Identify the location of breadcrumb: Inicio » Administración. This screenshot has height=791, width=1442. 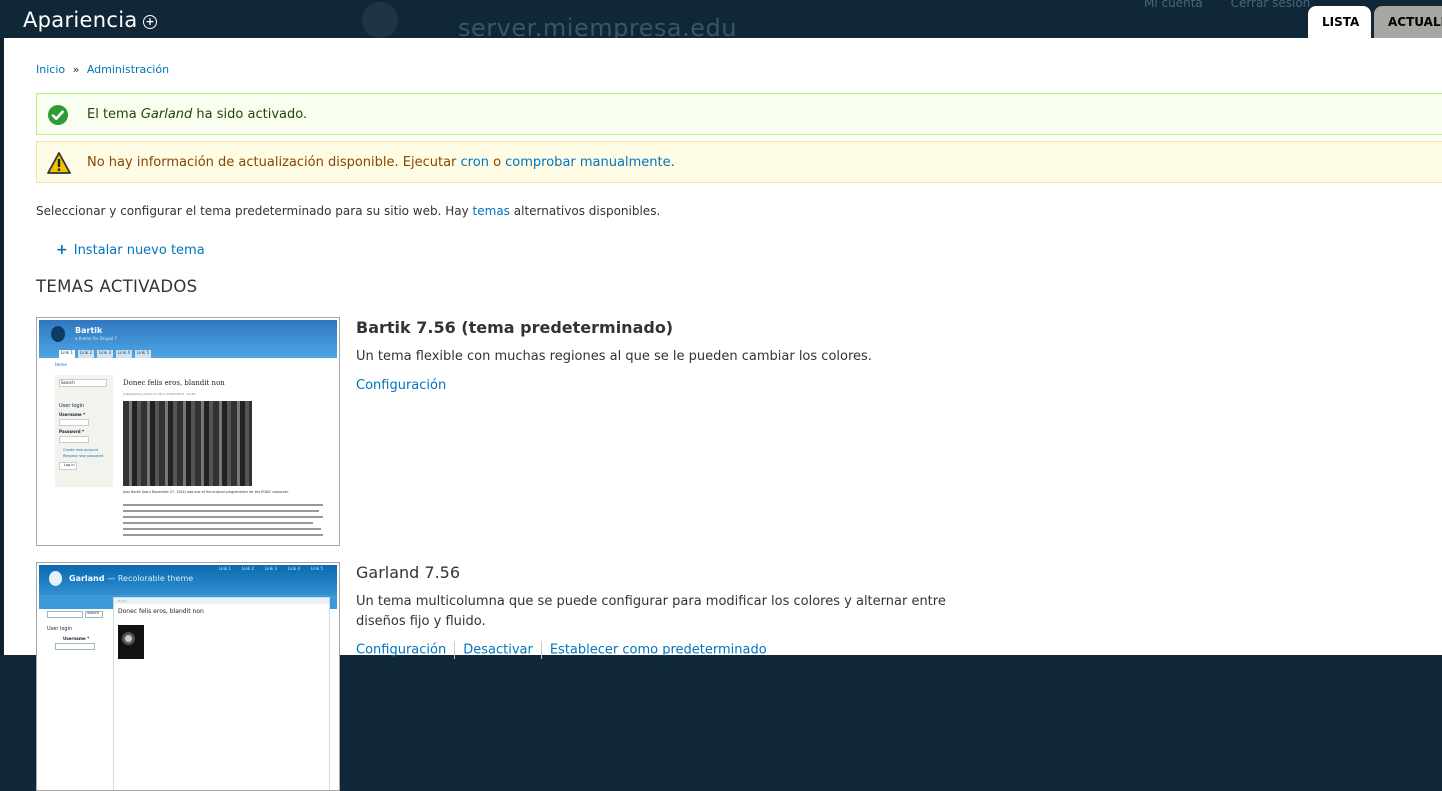
(102, 69).